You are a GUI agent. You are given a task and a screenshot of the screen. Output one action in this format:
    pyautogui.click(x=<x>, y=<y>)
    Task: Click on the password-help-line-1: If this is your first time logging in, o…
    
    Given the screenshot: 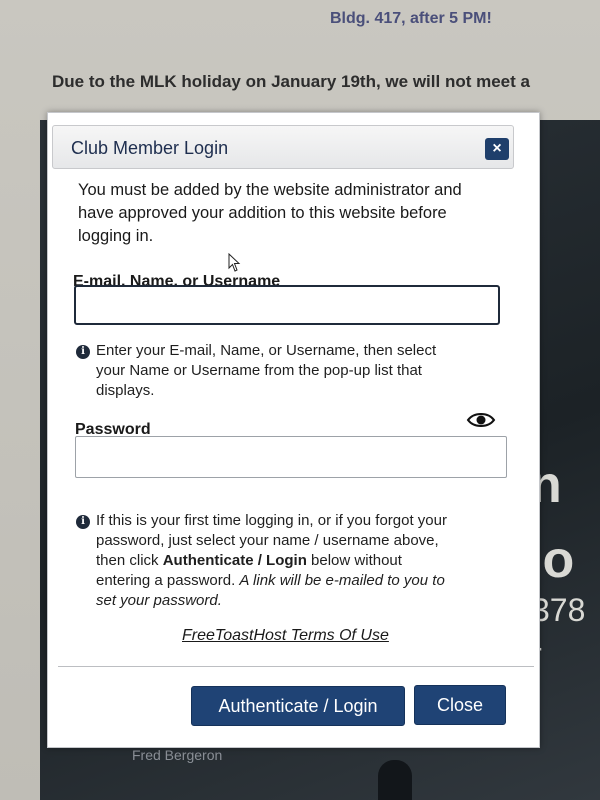 What is the action you would take?
    pyautogui.click(x=271, y=520)
    